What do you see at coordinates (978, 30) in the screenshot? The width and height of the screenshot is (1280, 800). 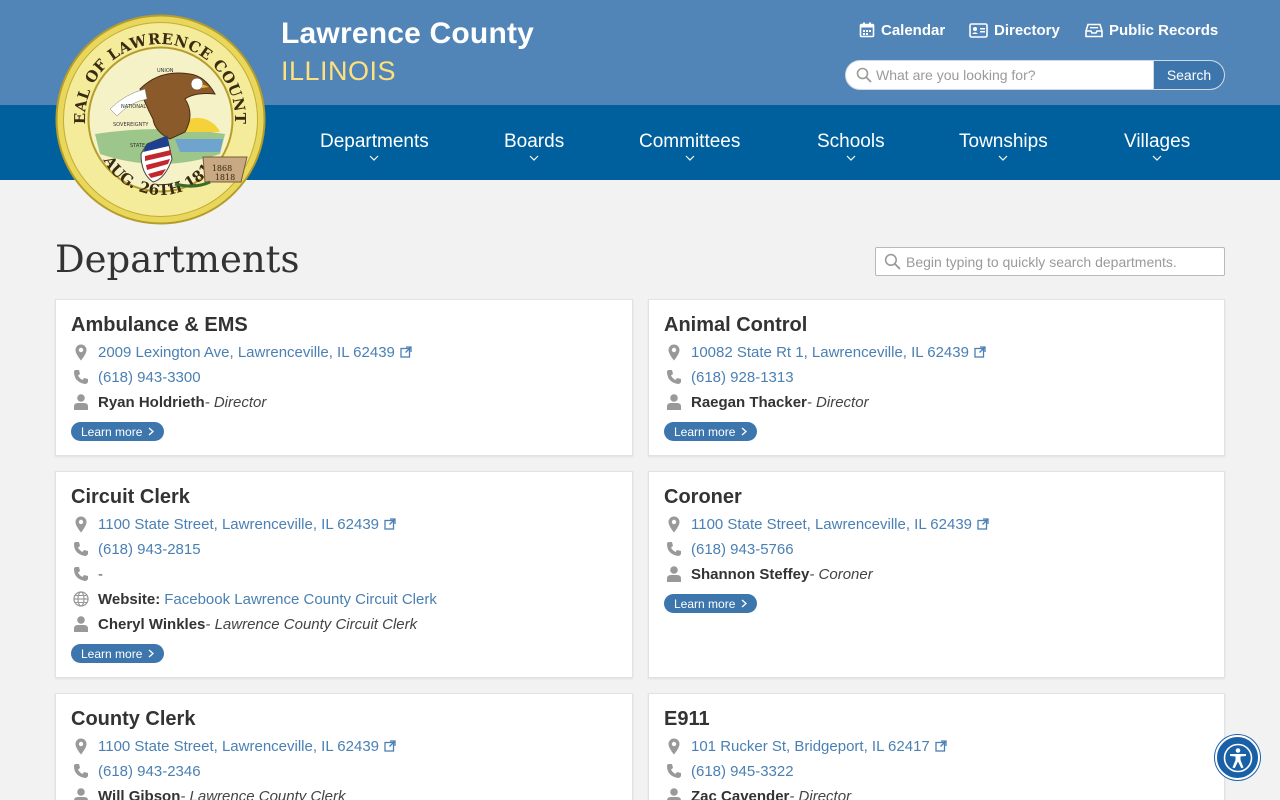 I see `id-card-icon` at bounding box center [978, 30].